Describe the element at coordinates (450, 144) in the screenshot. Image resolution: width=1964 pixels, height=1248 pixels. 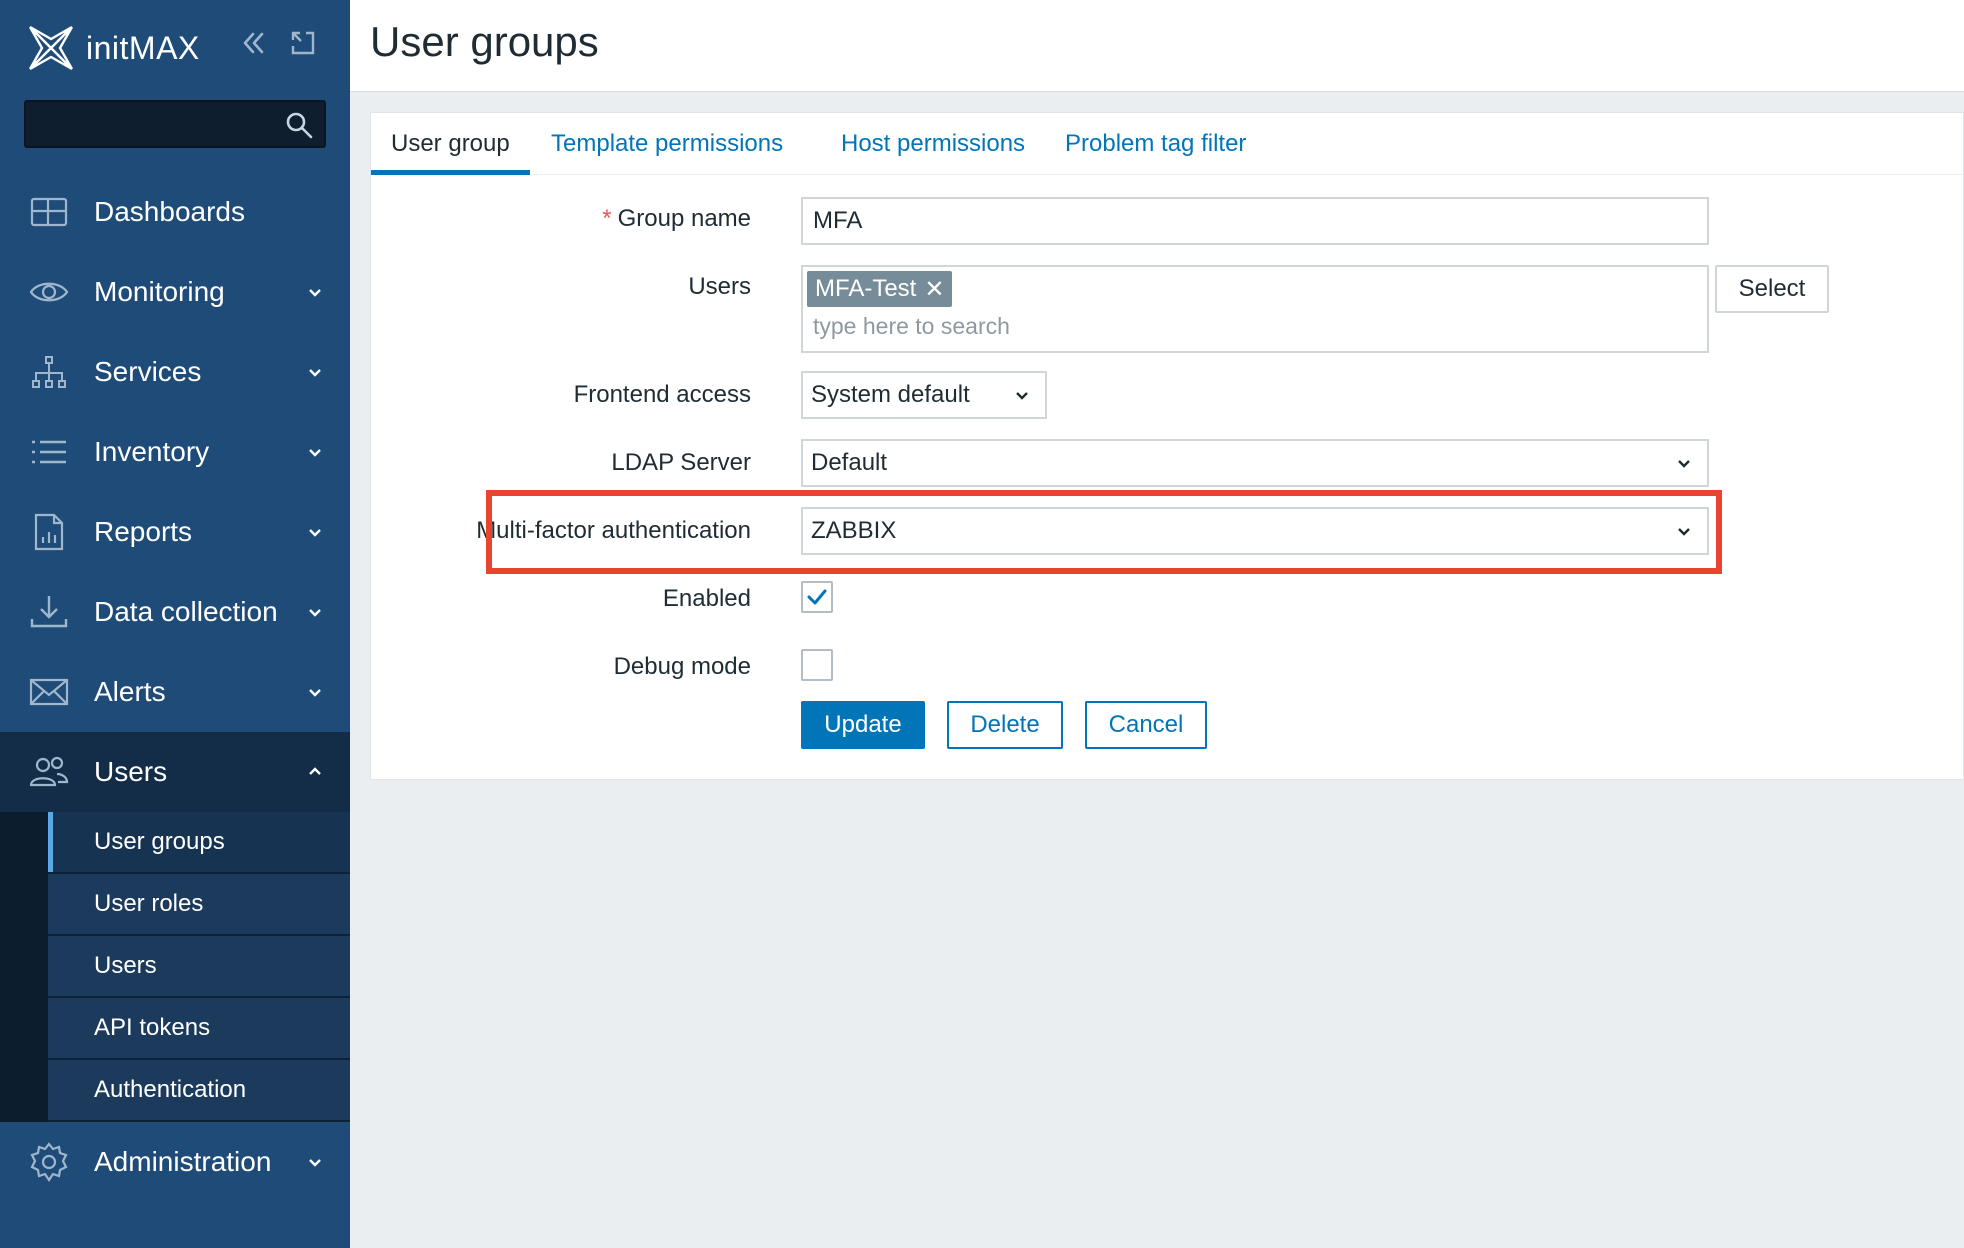
I see `tab-user-group: User group` at that location.